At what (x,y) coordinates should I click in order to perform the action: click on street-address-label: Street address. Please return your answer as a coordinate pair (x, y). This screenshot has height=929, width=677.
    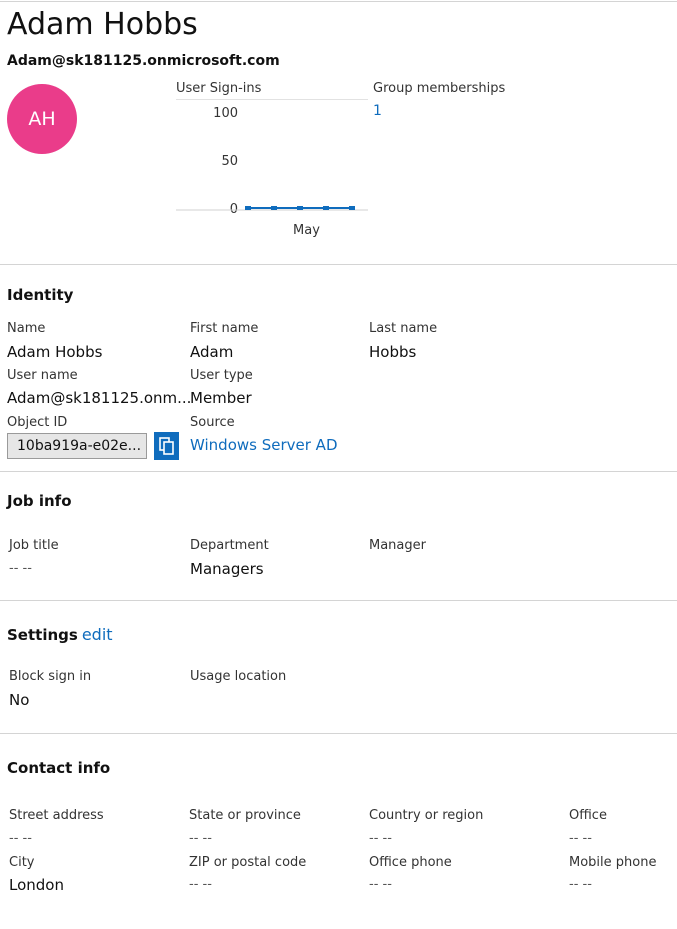
    Looking at the image, I should click on (56, 815).